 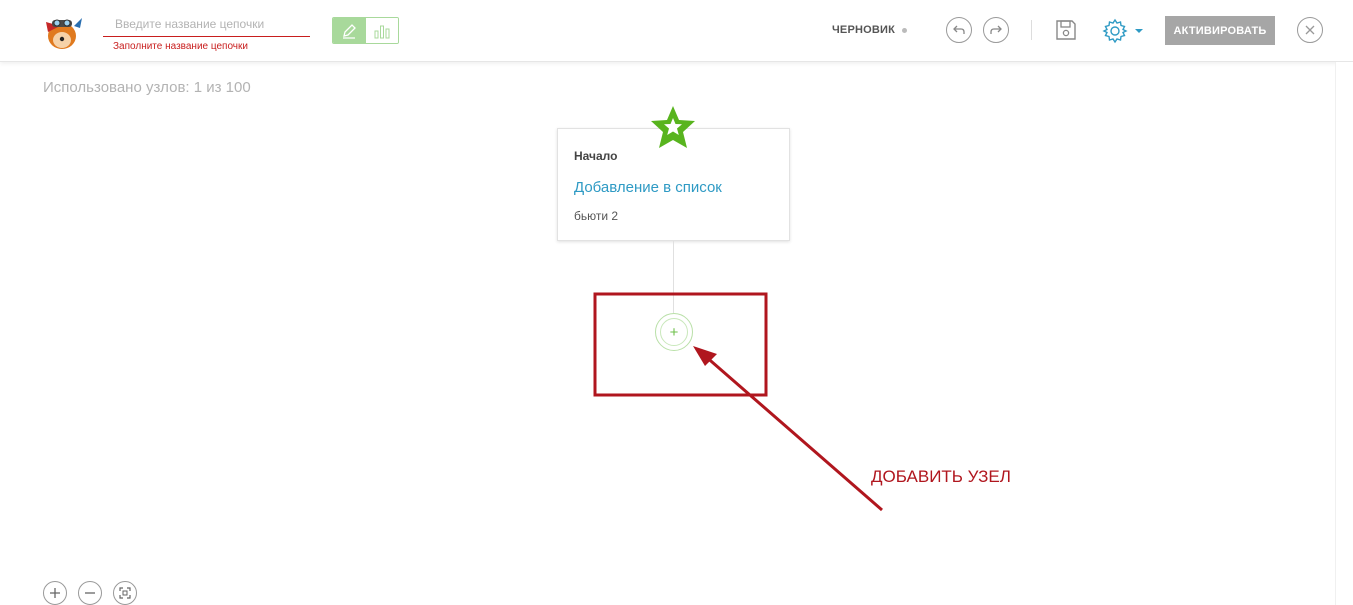 I want to click on zoom-out-button, so click(x=90, y=593).